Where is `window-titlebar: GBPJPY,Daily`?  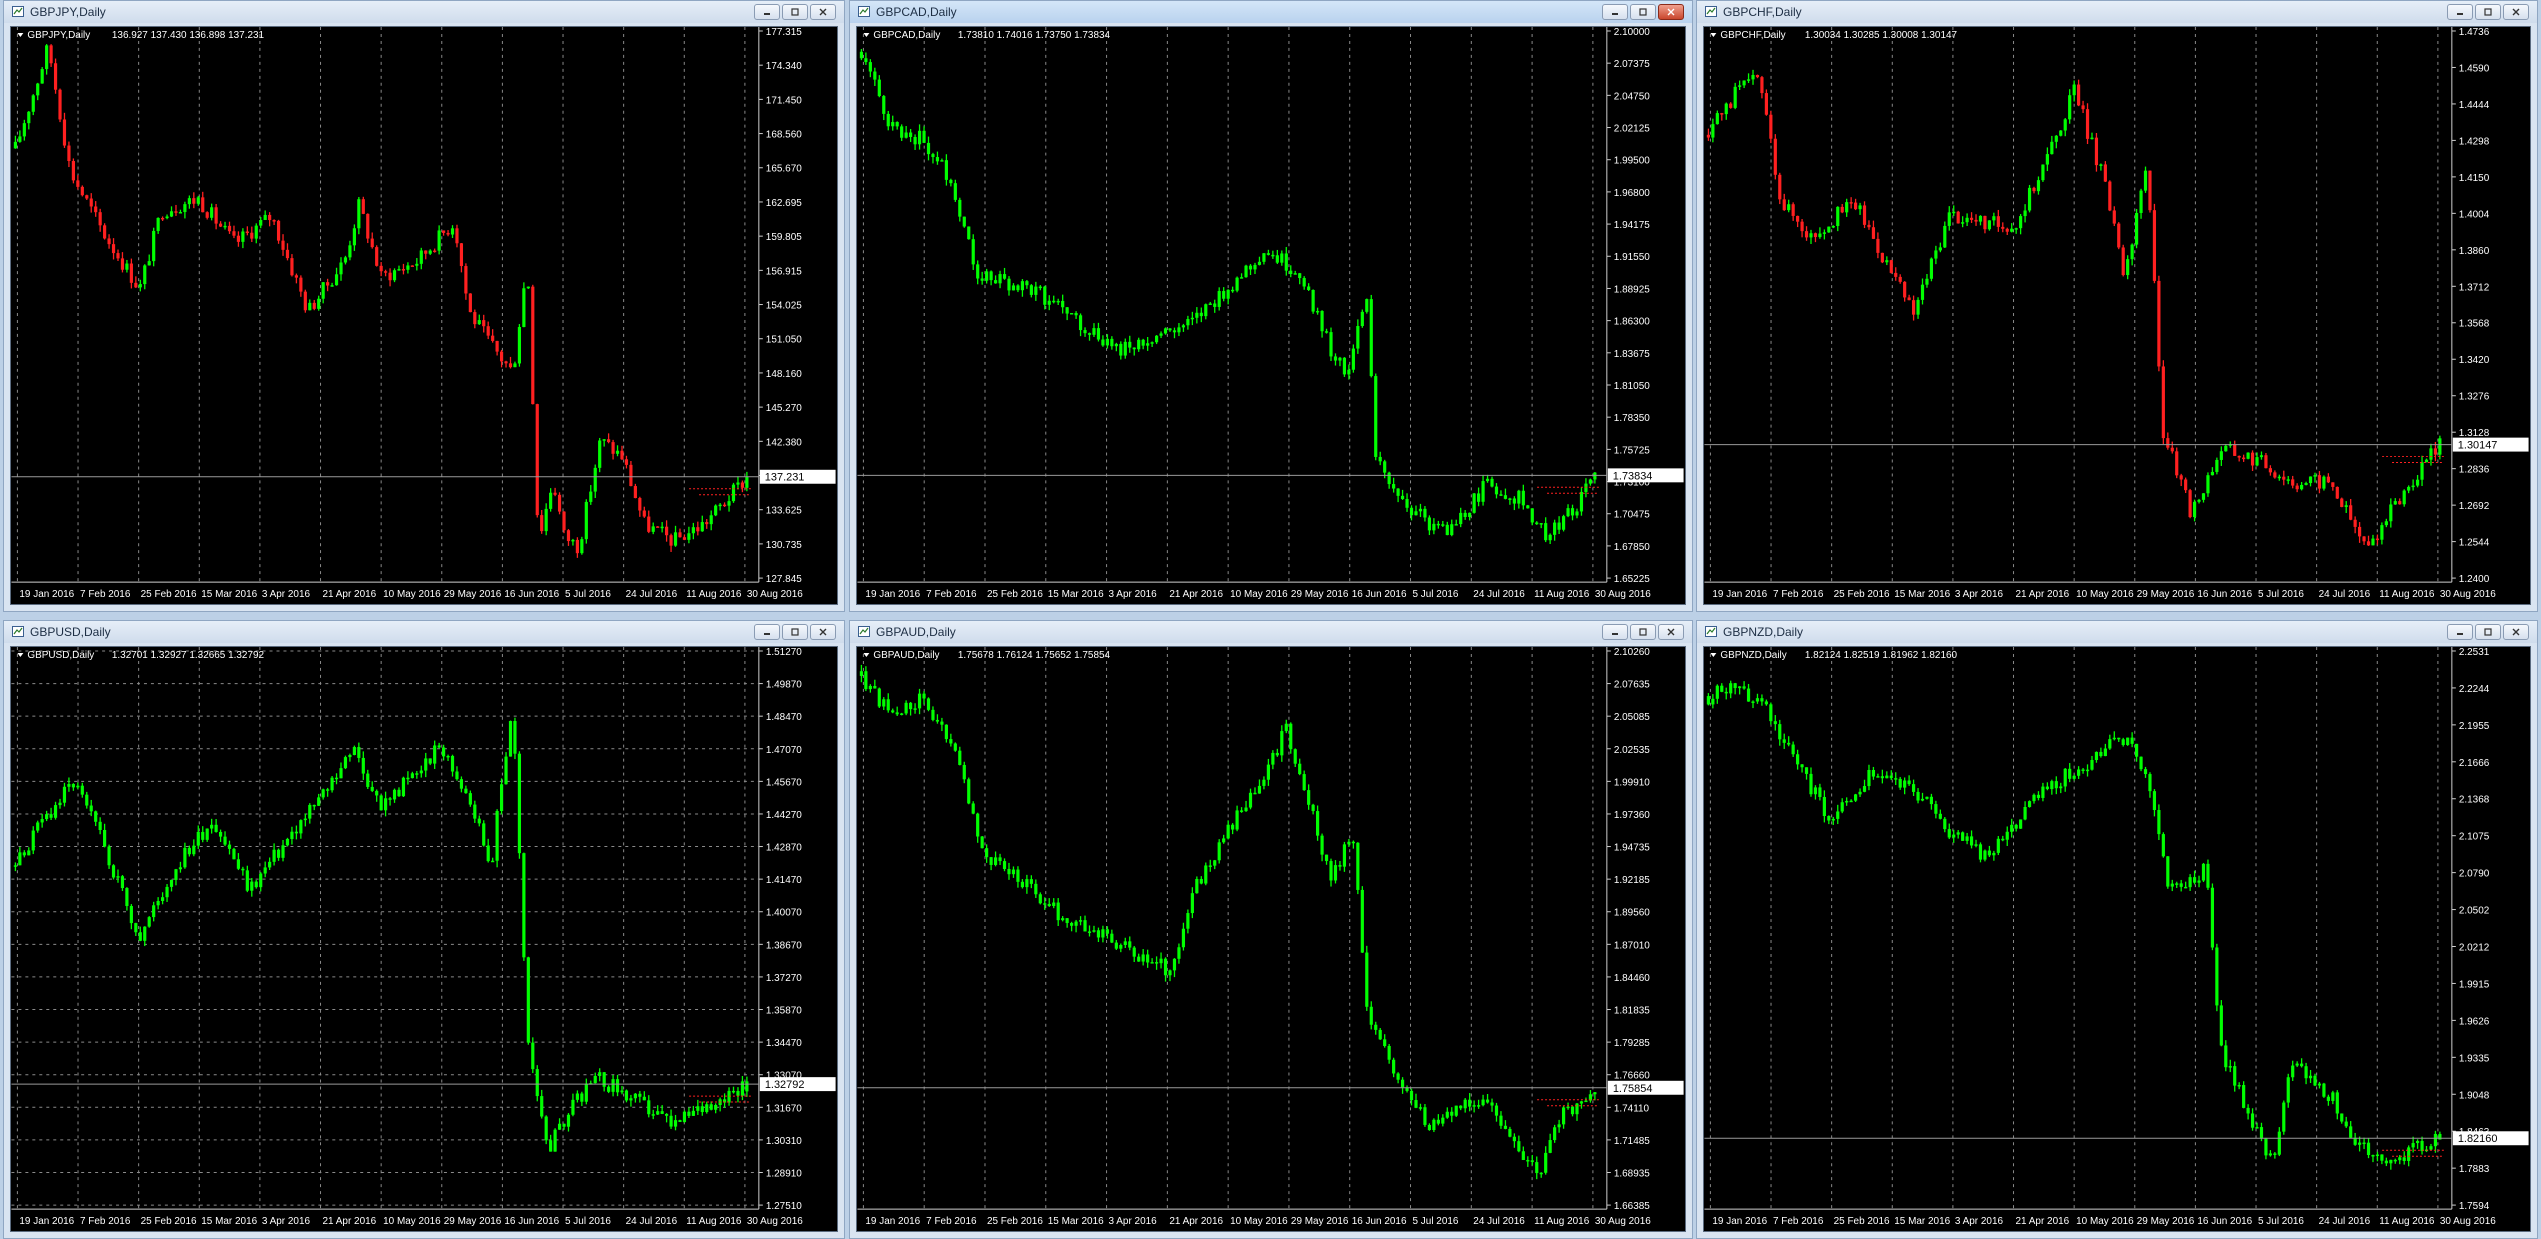
window-titlebar: GBPJPY,Daily is located at coordinates (424, 12).